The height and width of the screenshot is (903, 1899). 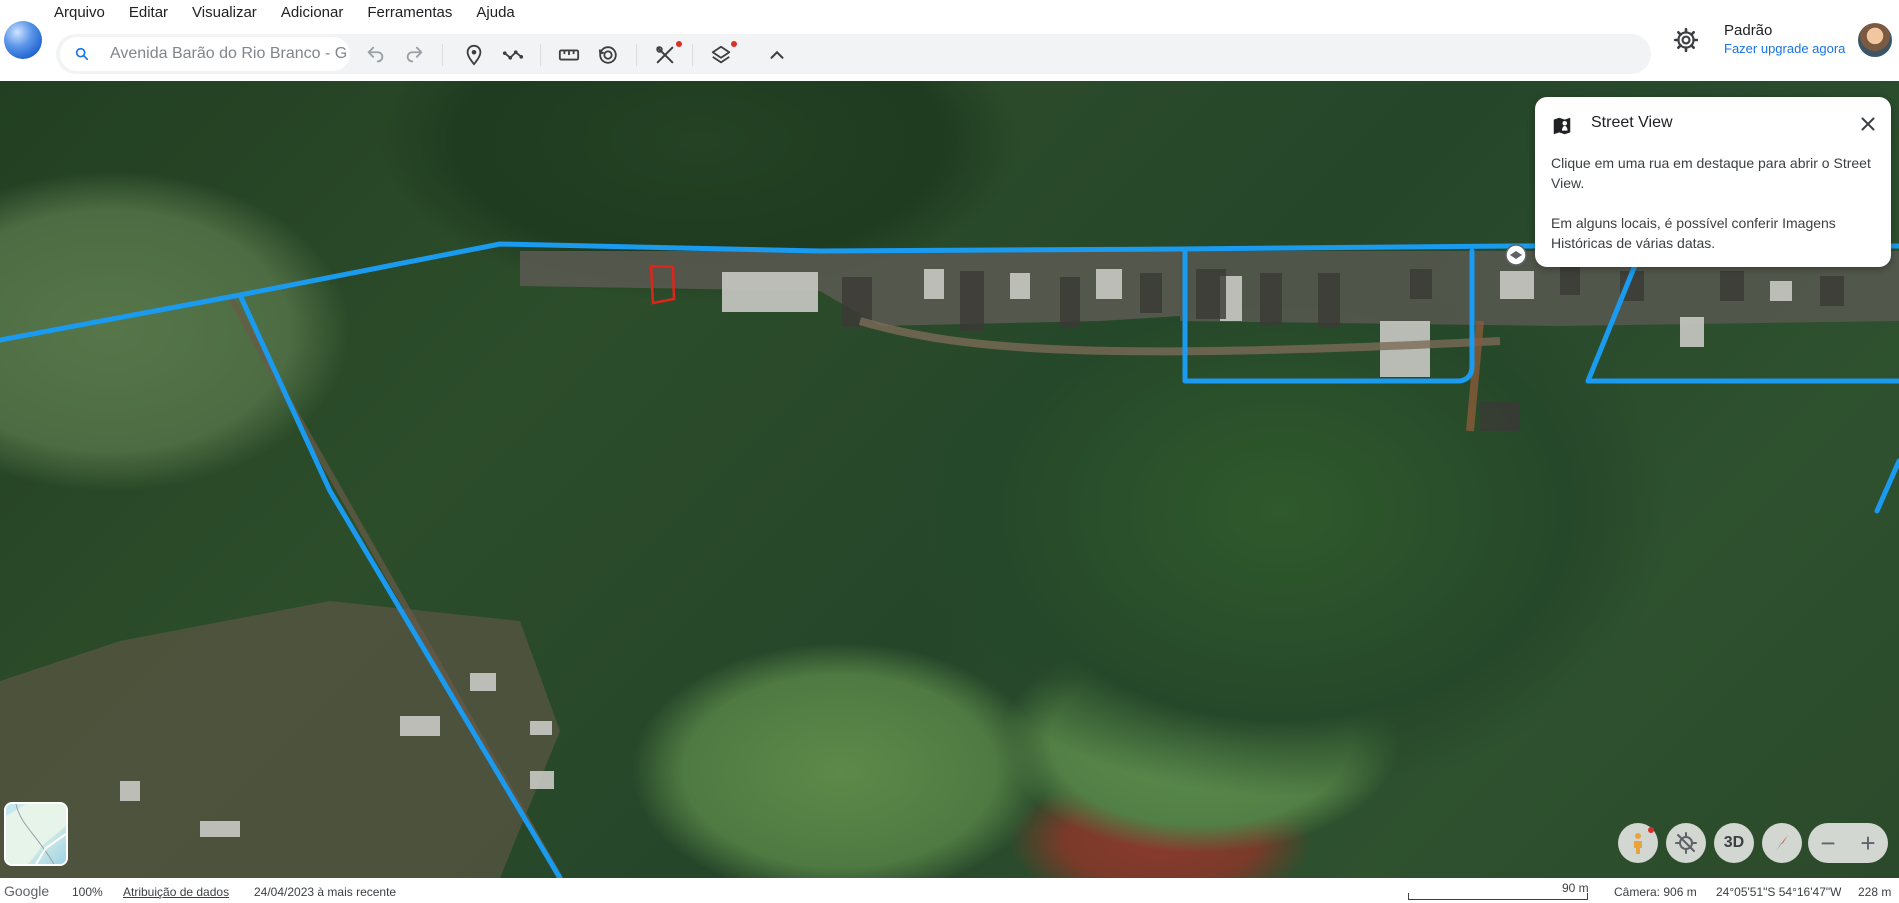 What do you see at coordinates (82, 54) in the screenshot?
I see `search-icon` at bounding box center [82, 54].